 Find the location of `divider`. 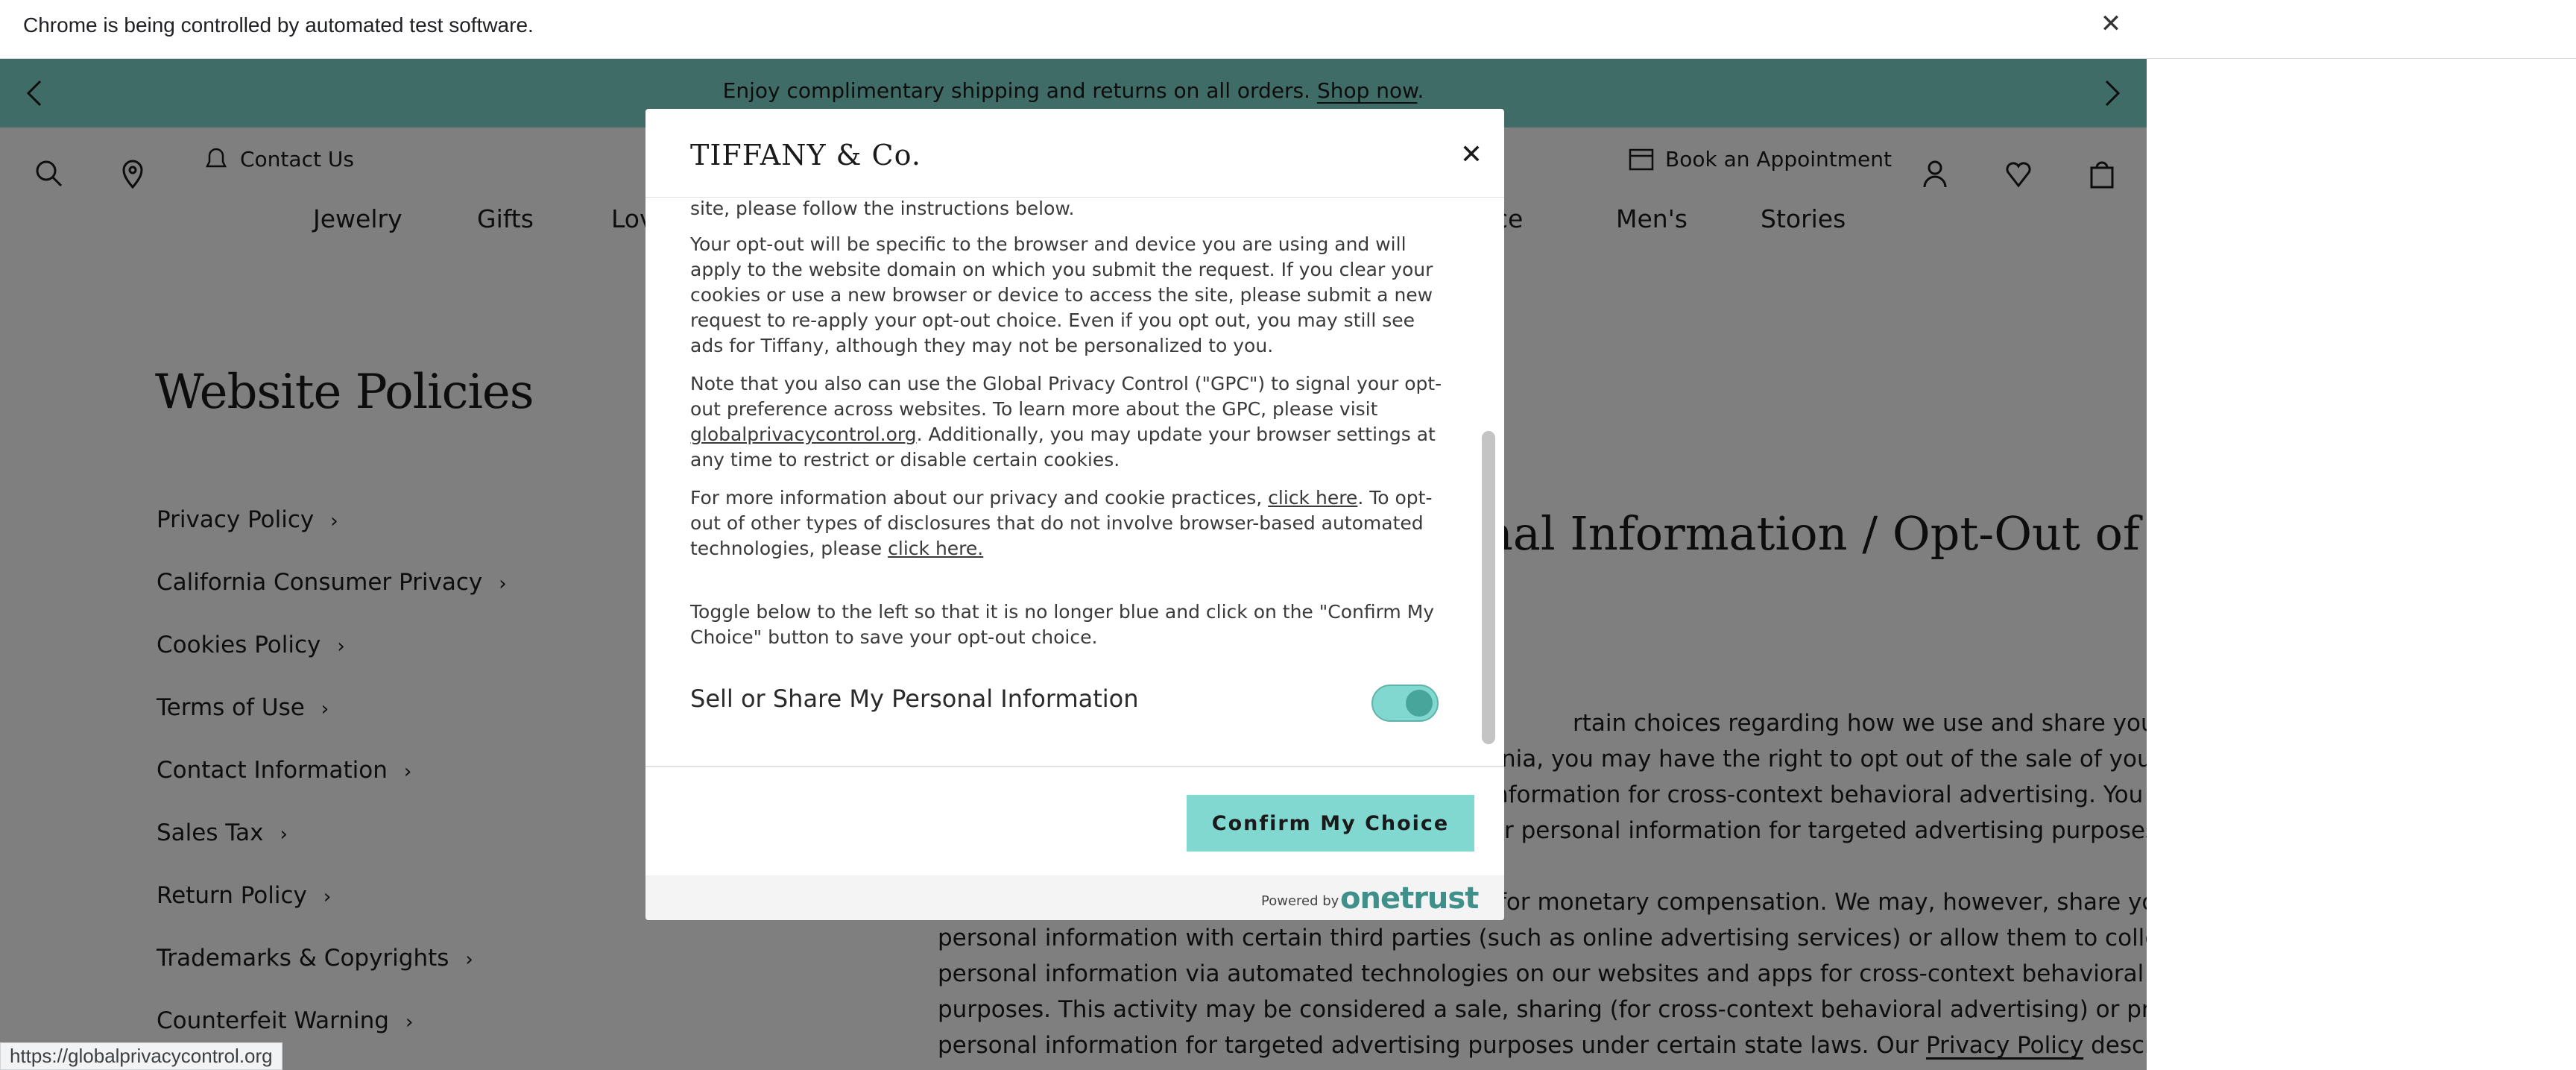

divider is located at coordinates (1074, 766).